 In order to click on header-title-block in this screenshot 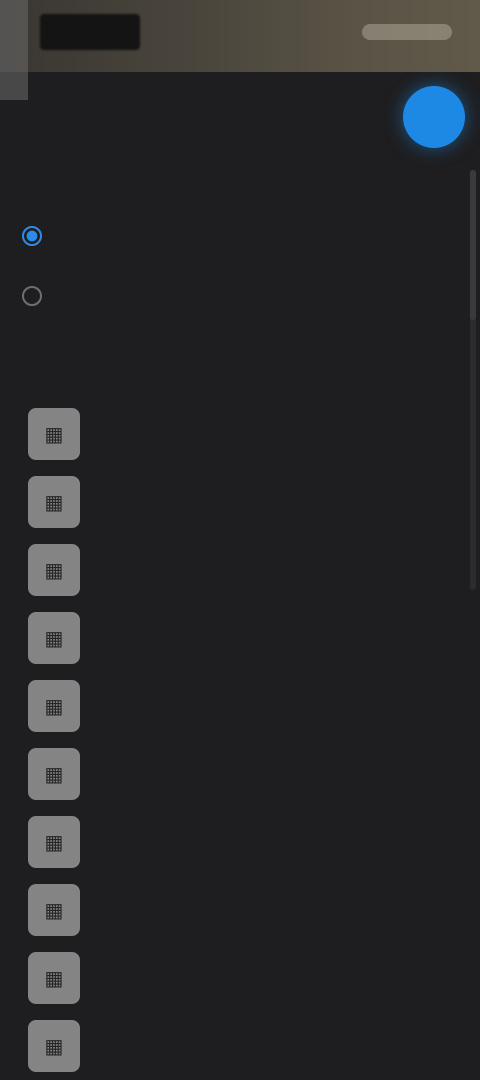, I will do `click(90, 32)`.